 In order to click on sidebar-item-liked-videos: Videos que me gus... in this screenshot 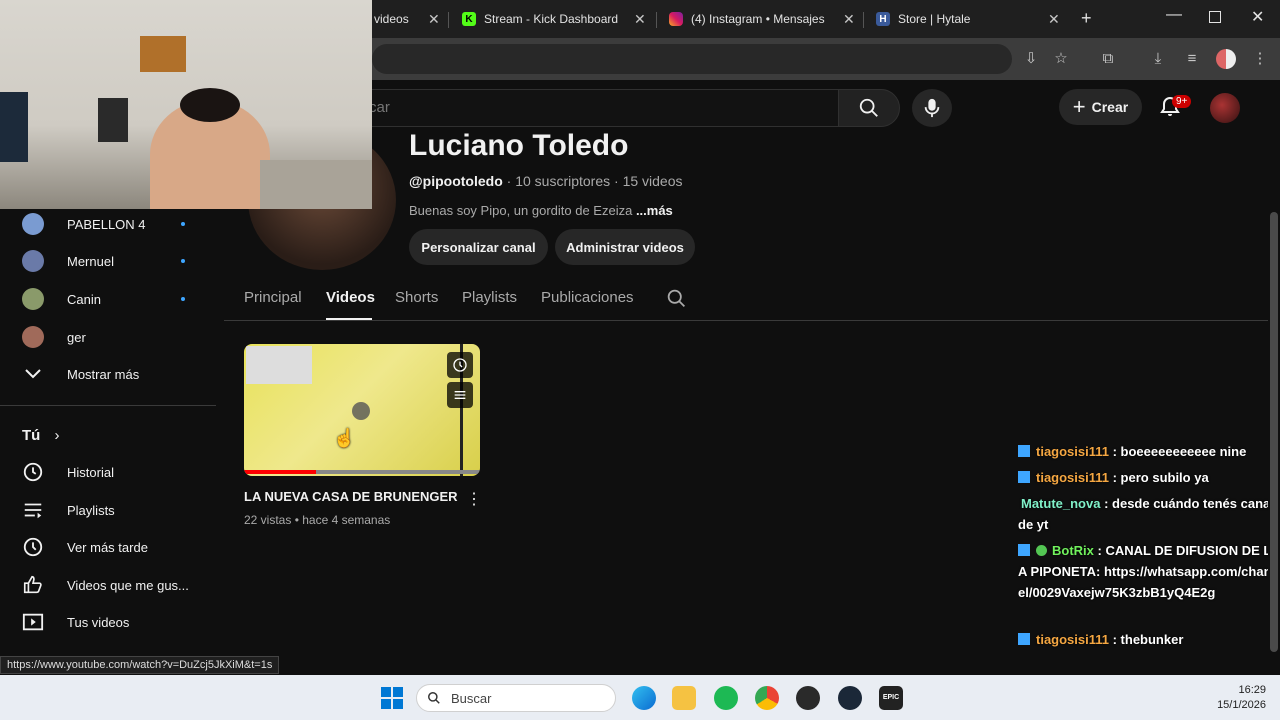, I will do `click(105, 585)`.